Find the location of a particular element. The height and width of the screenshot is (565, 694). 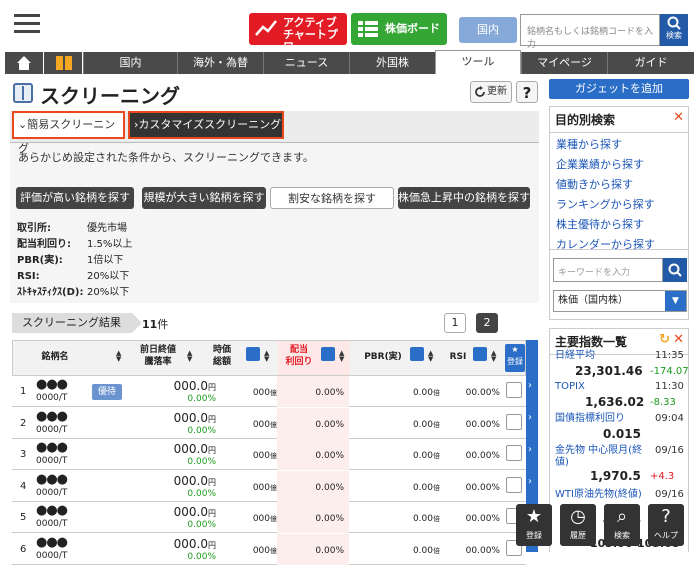

col-header-name: 銘柄名 is located at coordinates (55, 357).